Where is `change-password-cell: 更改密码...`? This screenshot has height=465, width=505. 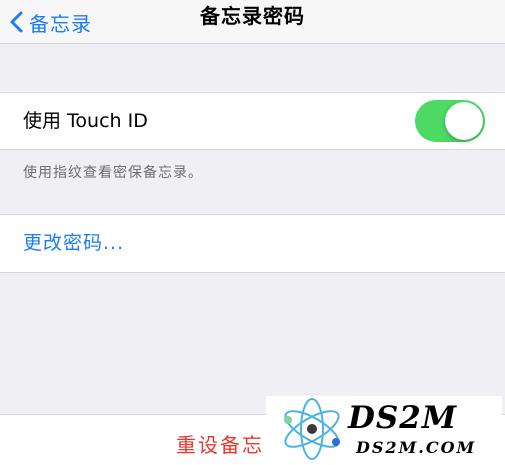
change-password-cell: 更改密码... is located at coordinates (252, 243).